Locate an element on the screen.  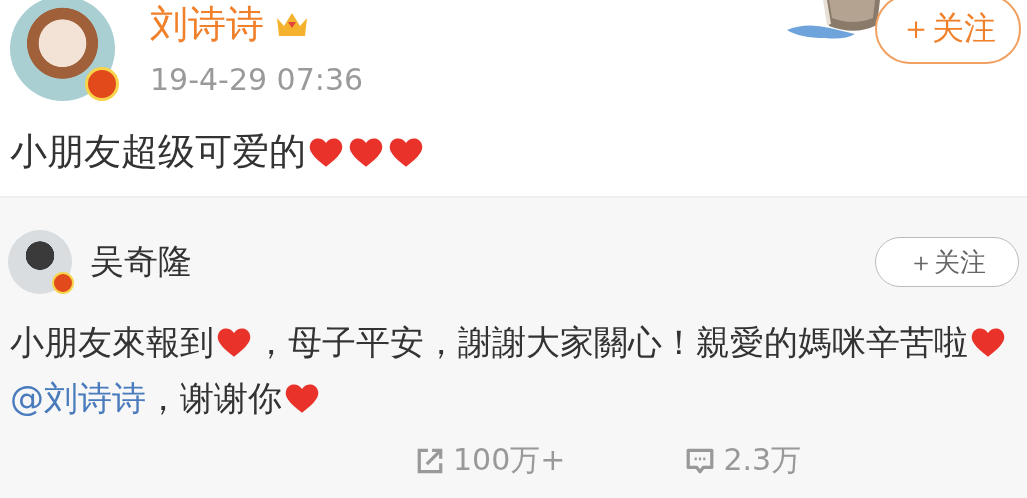
post-time: 19-4-29 07:36 is located at coordinates (257, 79).